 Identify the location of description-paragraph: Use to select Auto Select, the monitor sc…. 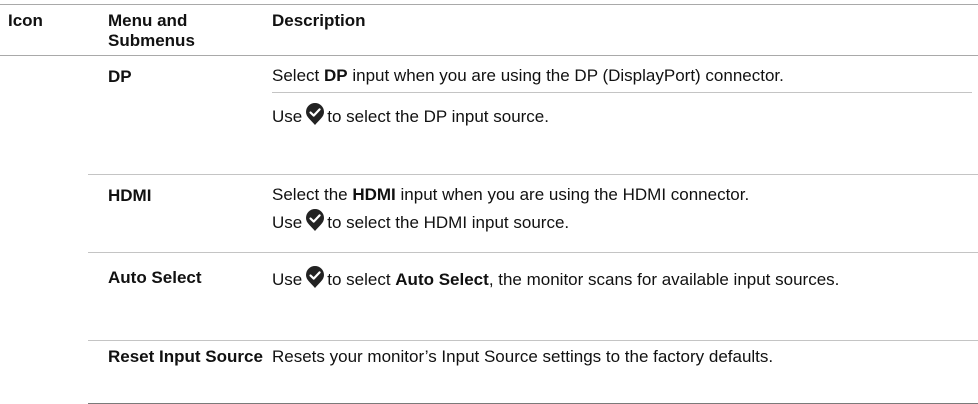
(622, 274).